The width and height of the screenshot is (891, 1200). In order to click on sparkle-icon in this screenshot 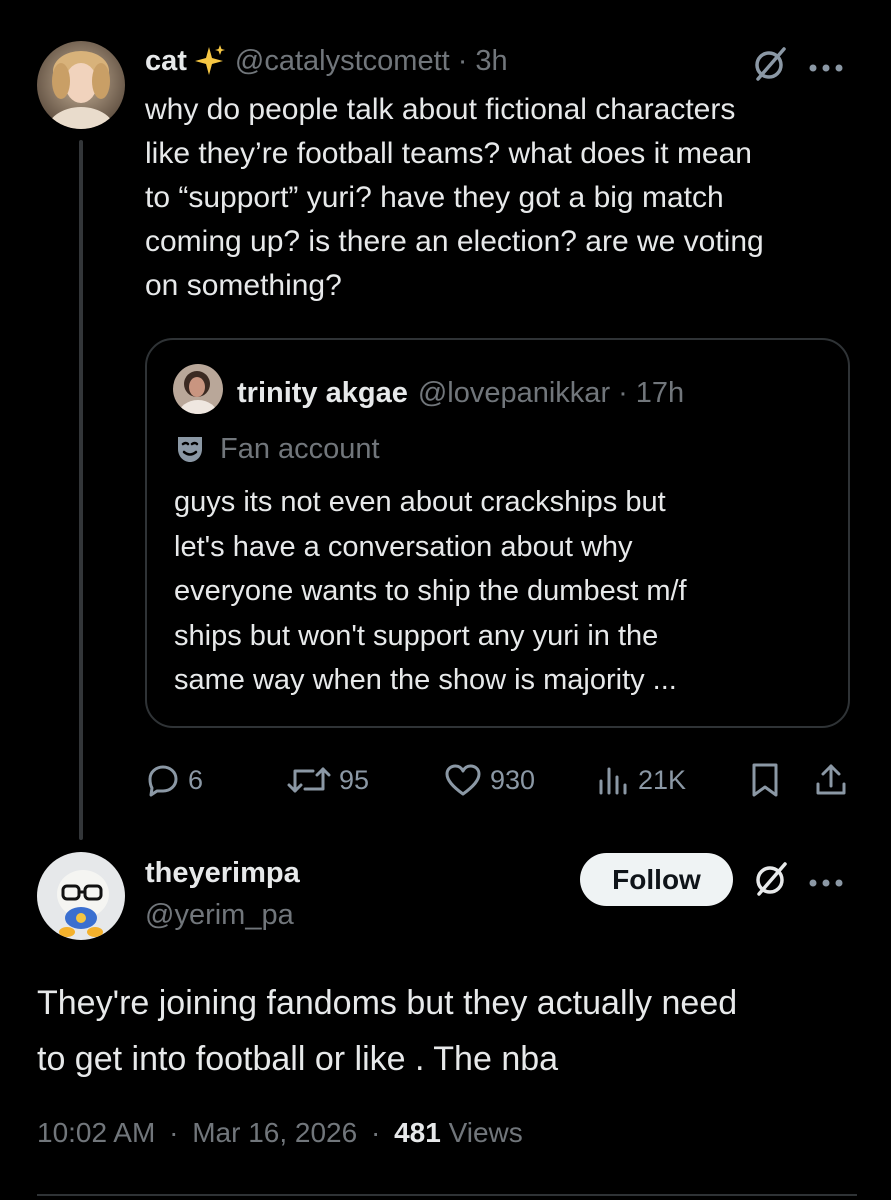, I will do `click(209, 61)`.